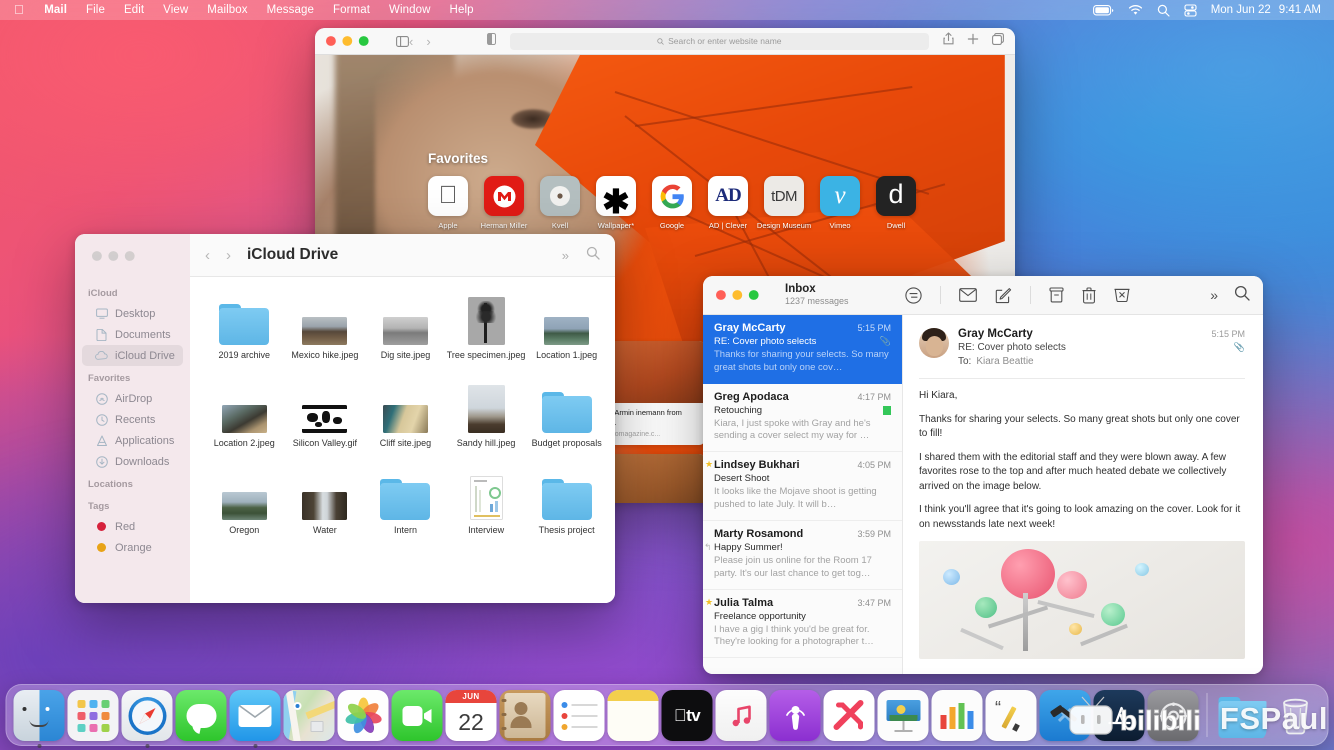  I want to click on junk-icon, so click(1122, 295).